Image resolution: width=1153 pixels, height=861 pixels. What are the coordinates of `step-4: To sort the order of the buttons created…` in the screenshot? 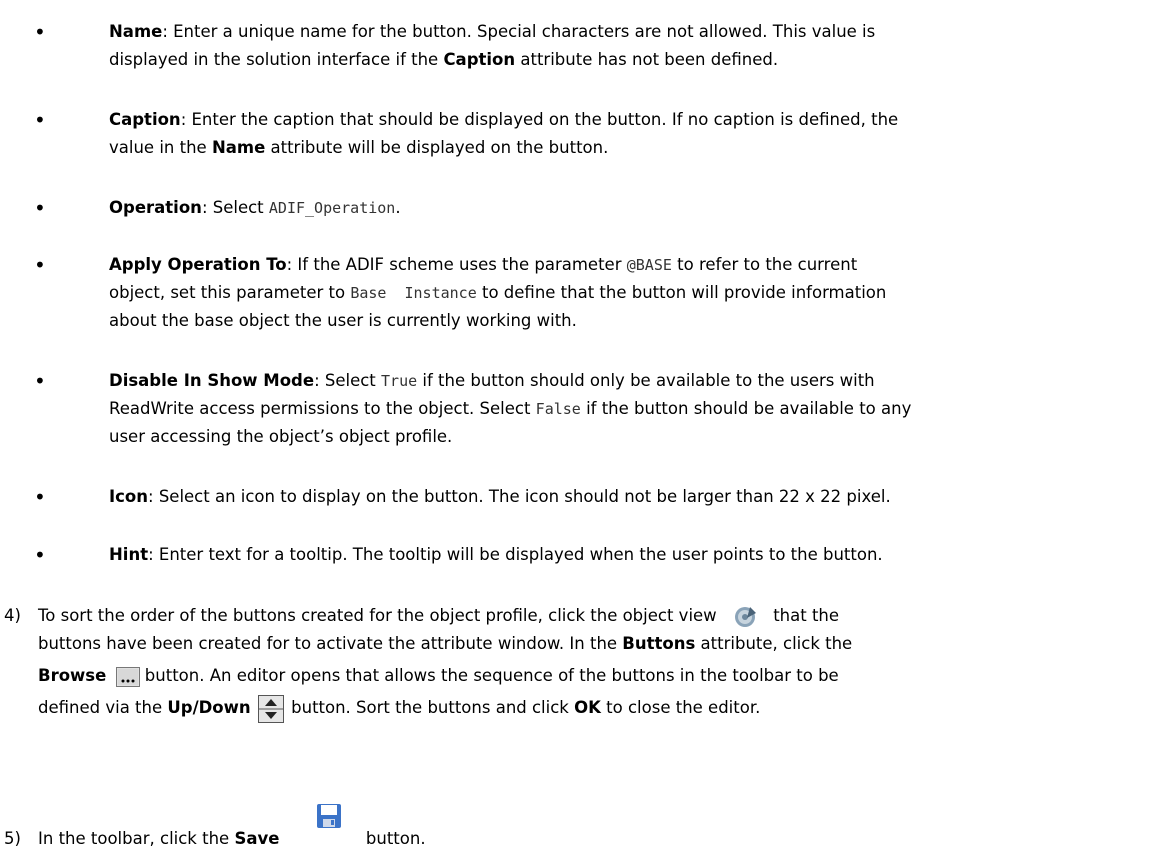 It's located at (588, 662).